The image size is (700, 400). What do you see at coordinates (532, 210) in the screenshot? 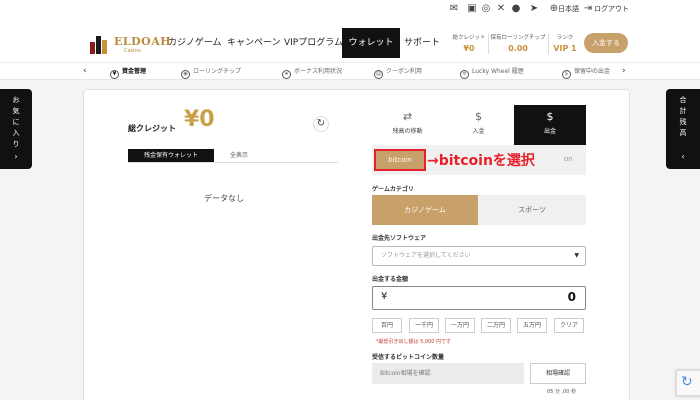
I see `category-sports-button: スポーツ` at bounding box center [532, 210].